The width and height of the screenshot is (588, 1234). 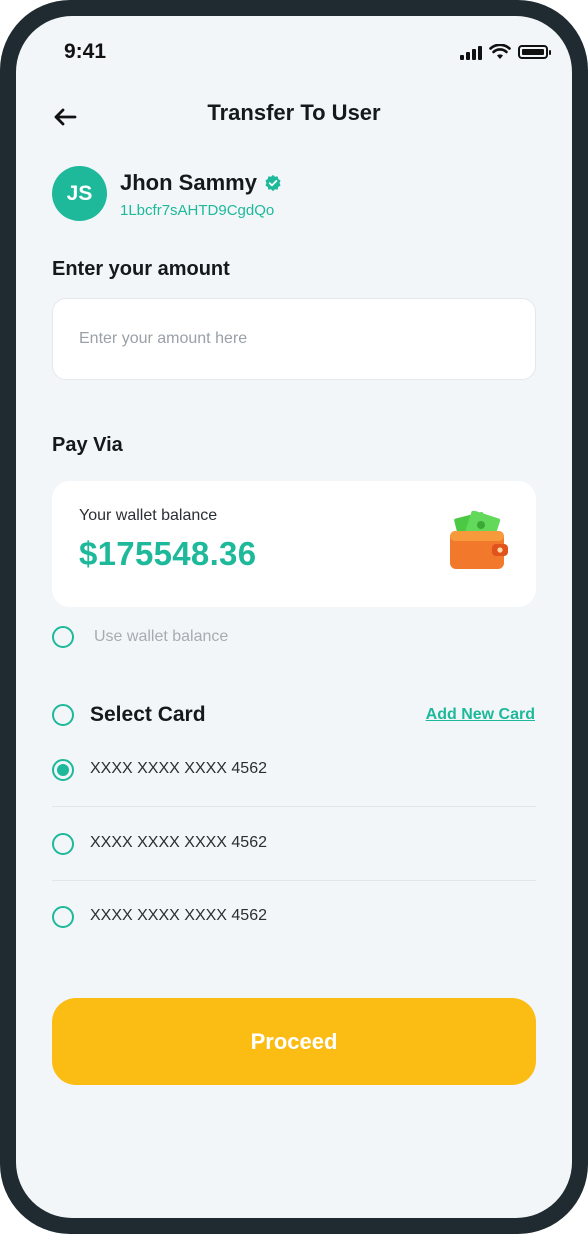 I want to click on use-wallet-radio, so click(x=63, y=637).